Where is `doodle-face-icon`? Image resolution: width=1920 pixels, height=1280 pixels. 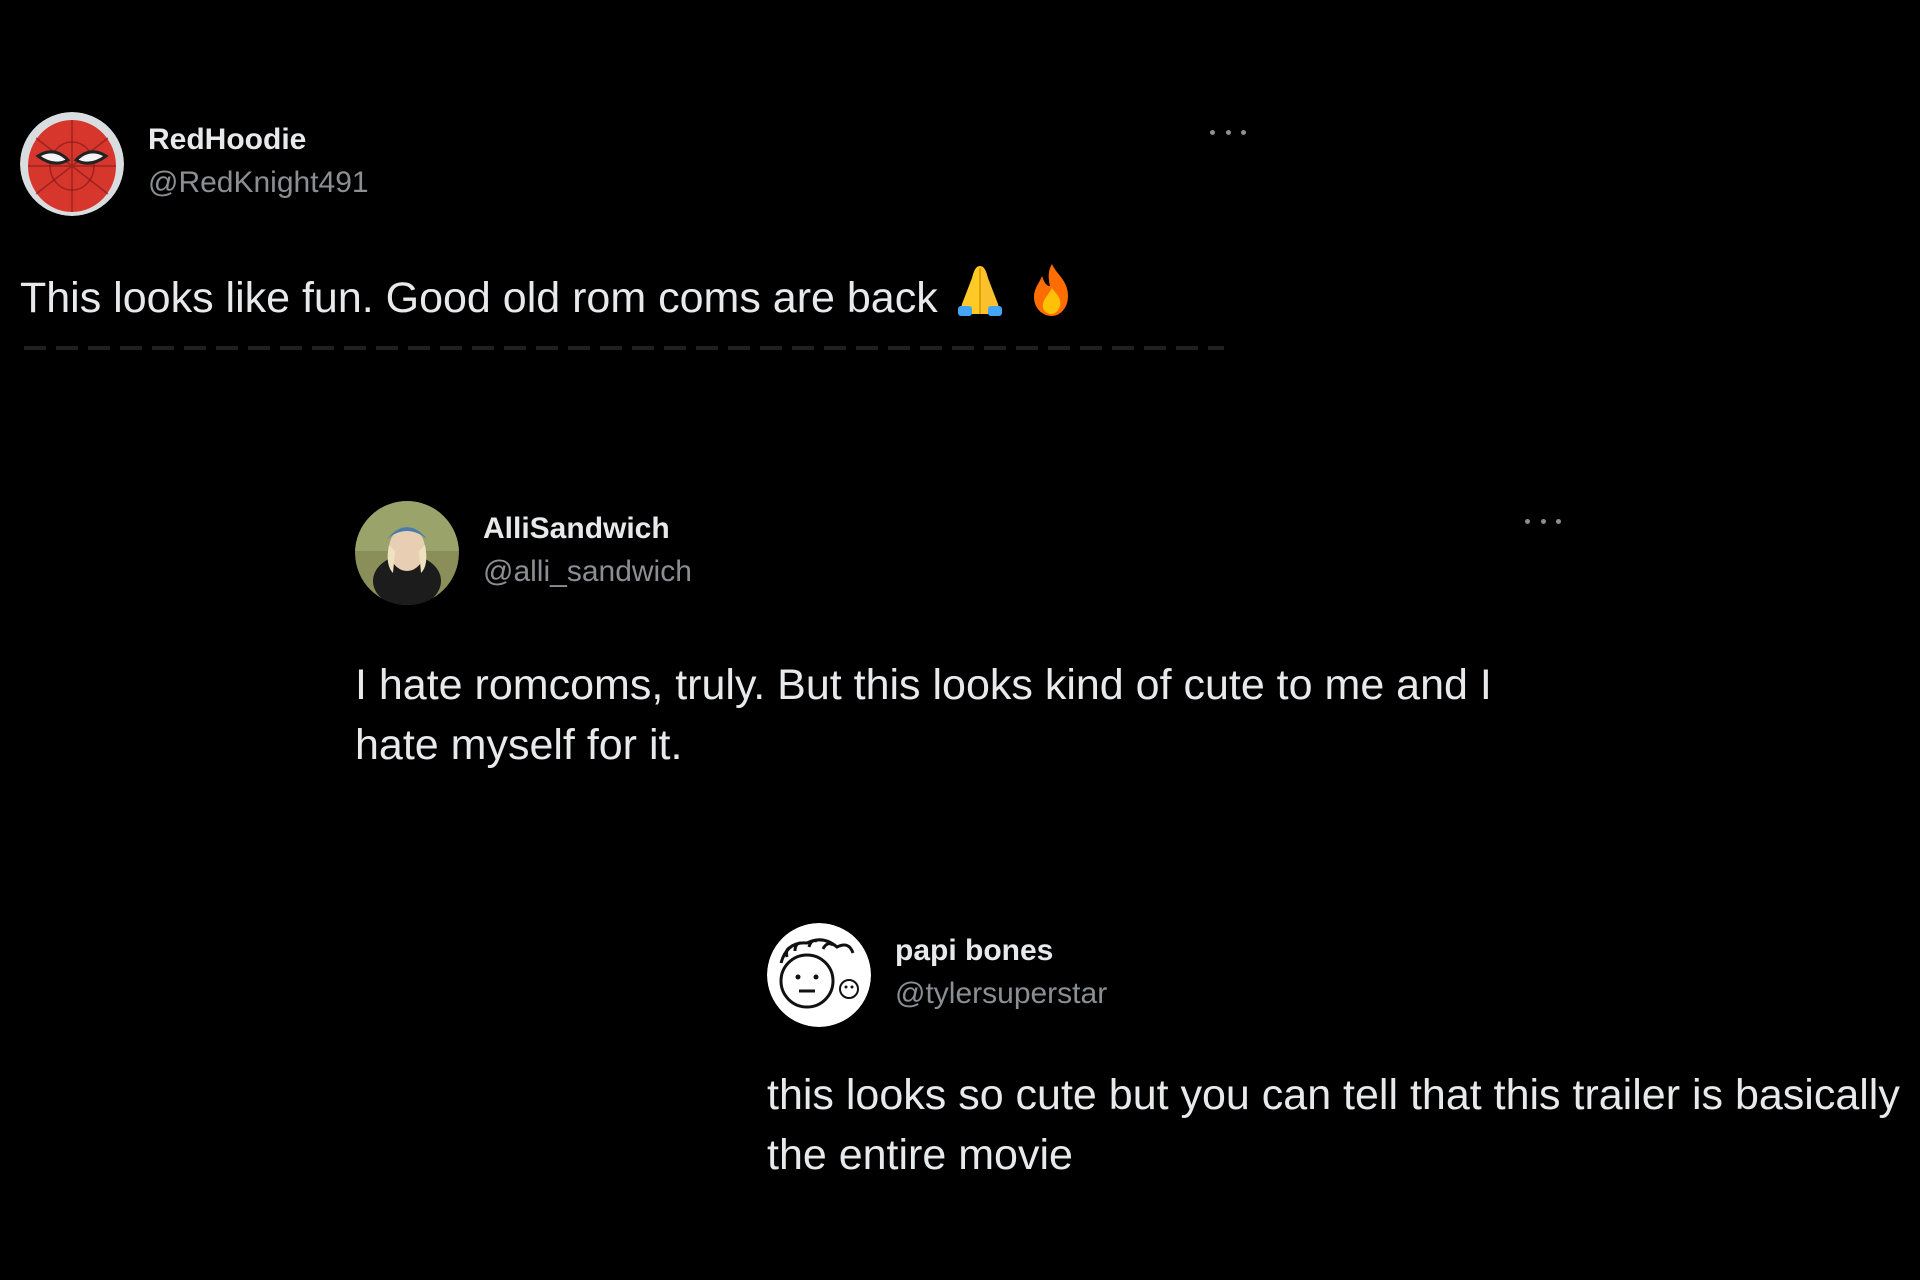
doodle-face-icon is located at coordinates (819, 975).